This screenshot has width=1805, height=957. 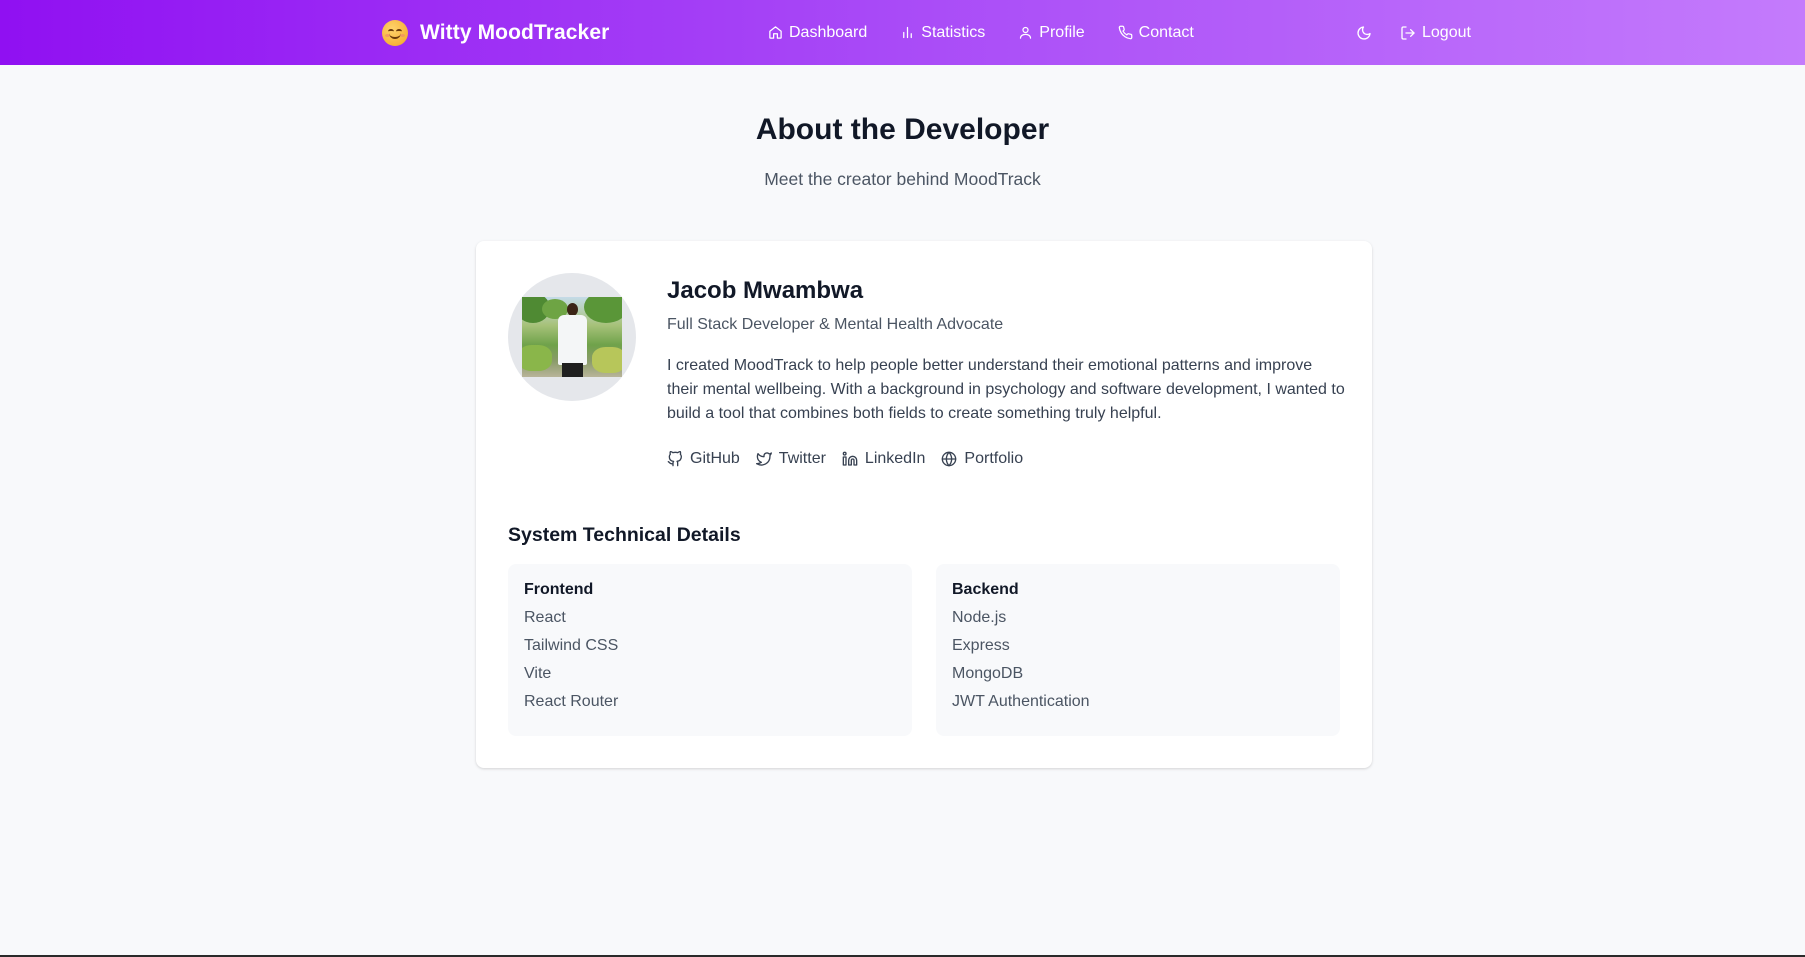 I want to click on moon-icon, so click(x=1364, y=32).